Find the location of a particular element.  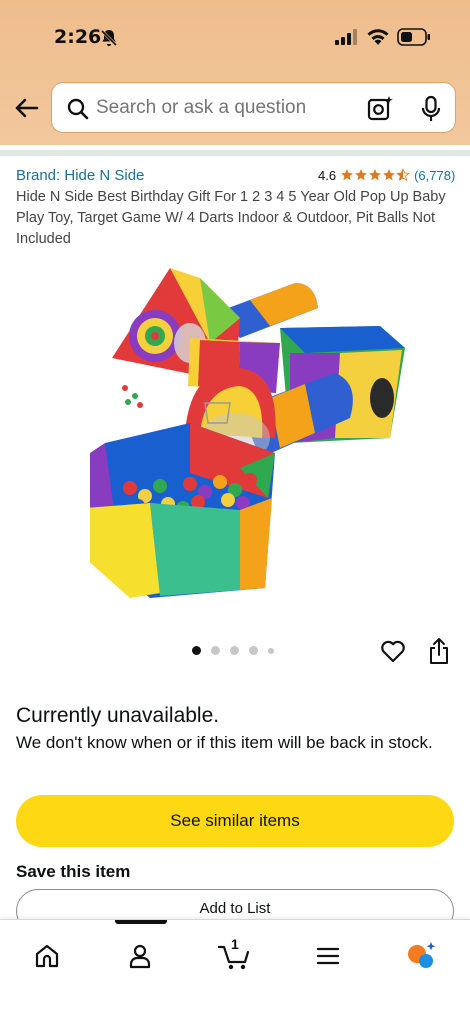

image-carousel-dots is located at coordinates (238, 650).